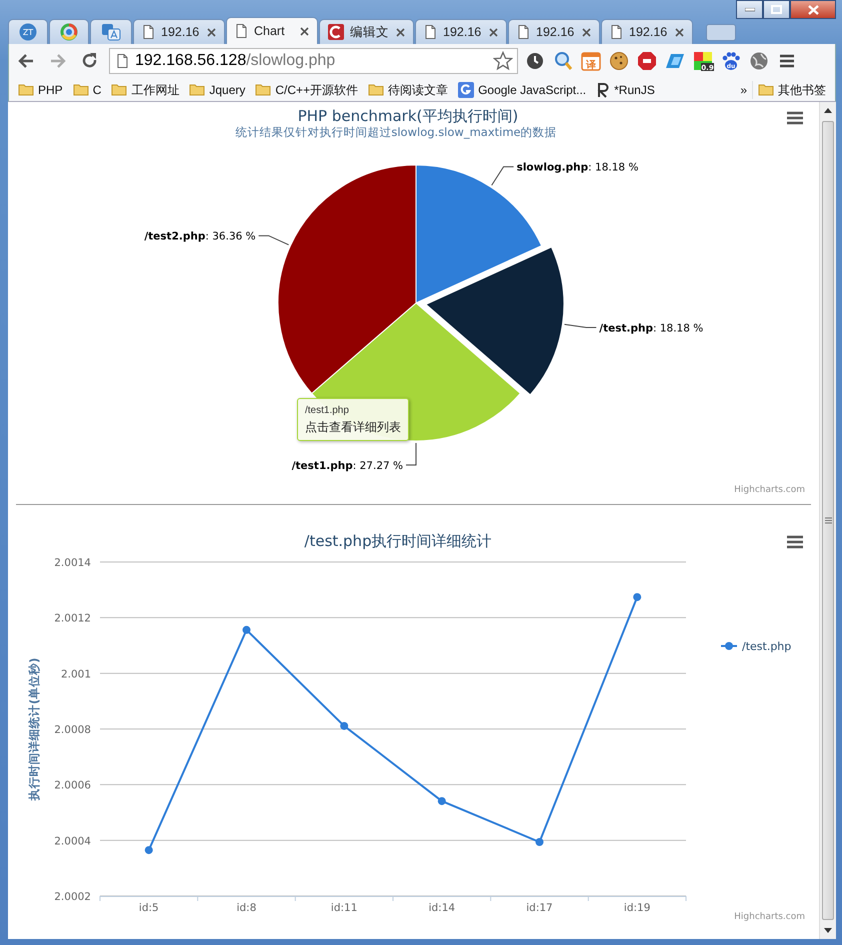 The image size is (842, 945). I want to click on scroll-up-icon, so click(828, 110).